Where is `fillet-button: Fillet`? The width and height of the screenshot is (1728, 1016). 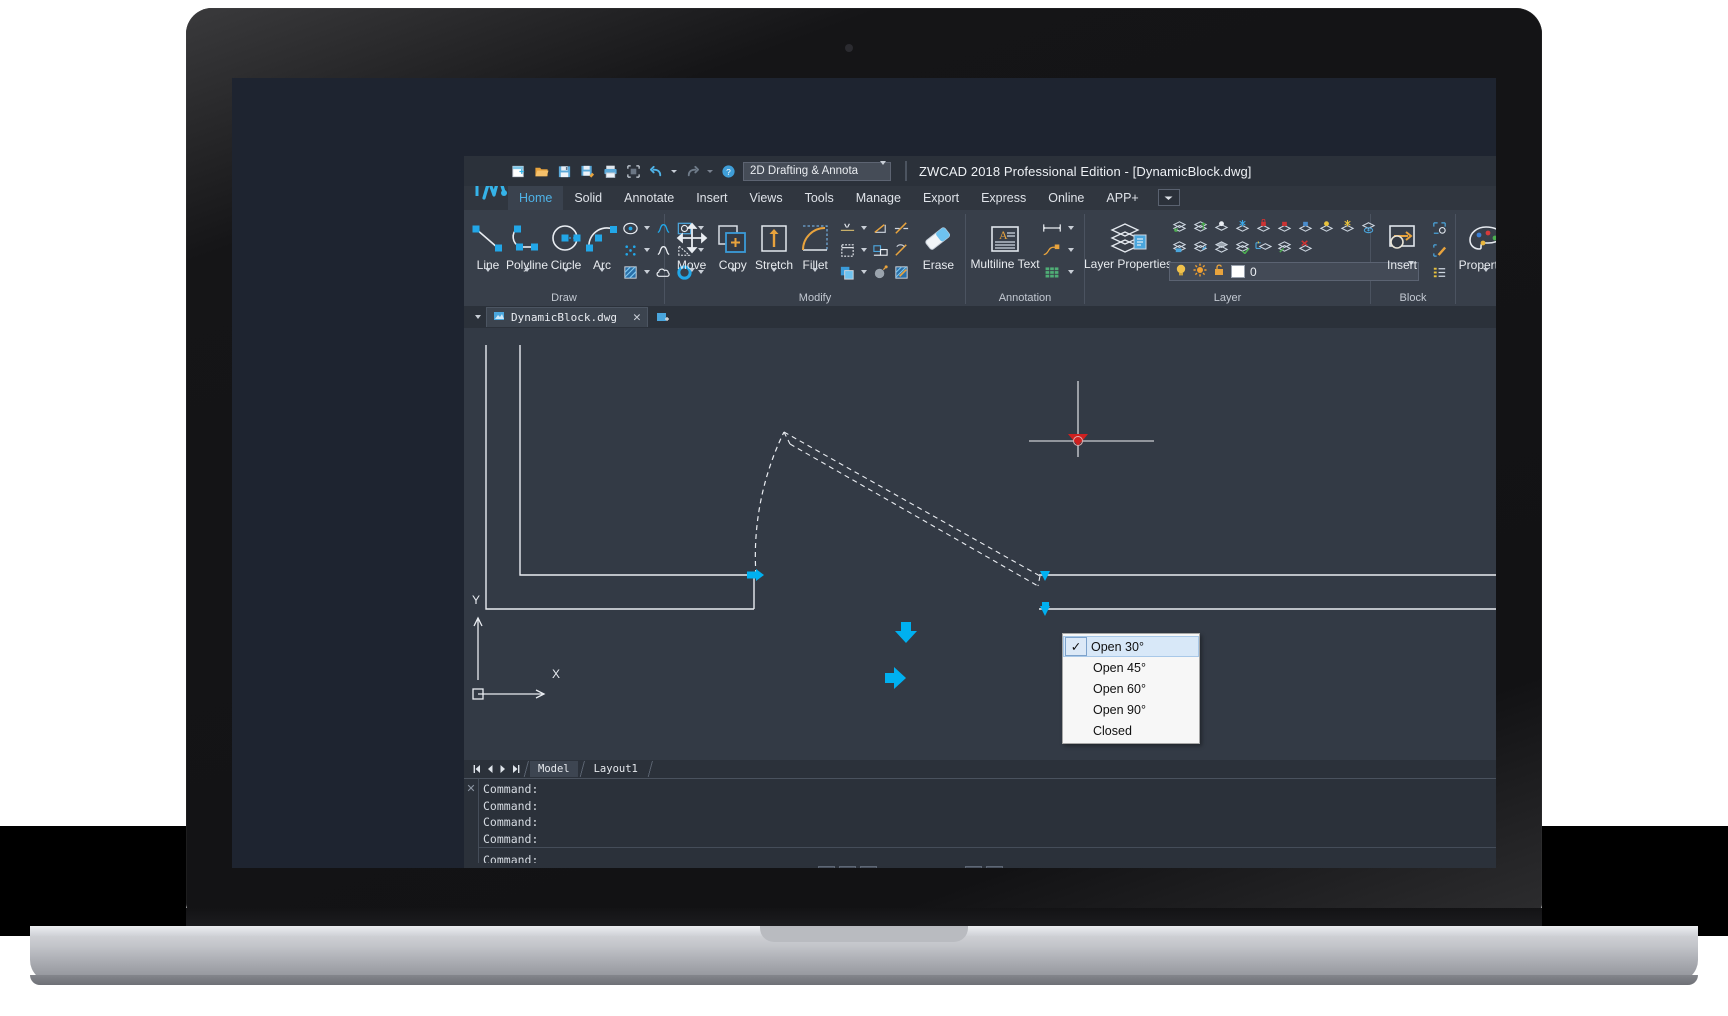
fillet-button: Fillet is located at coordinates (815, 247).